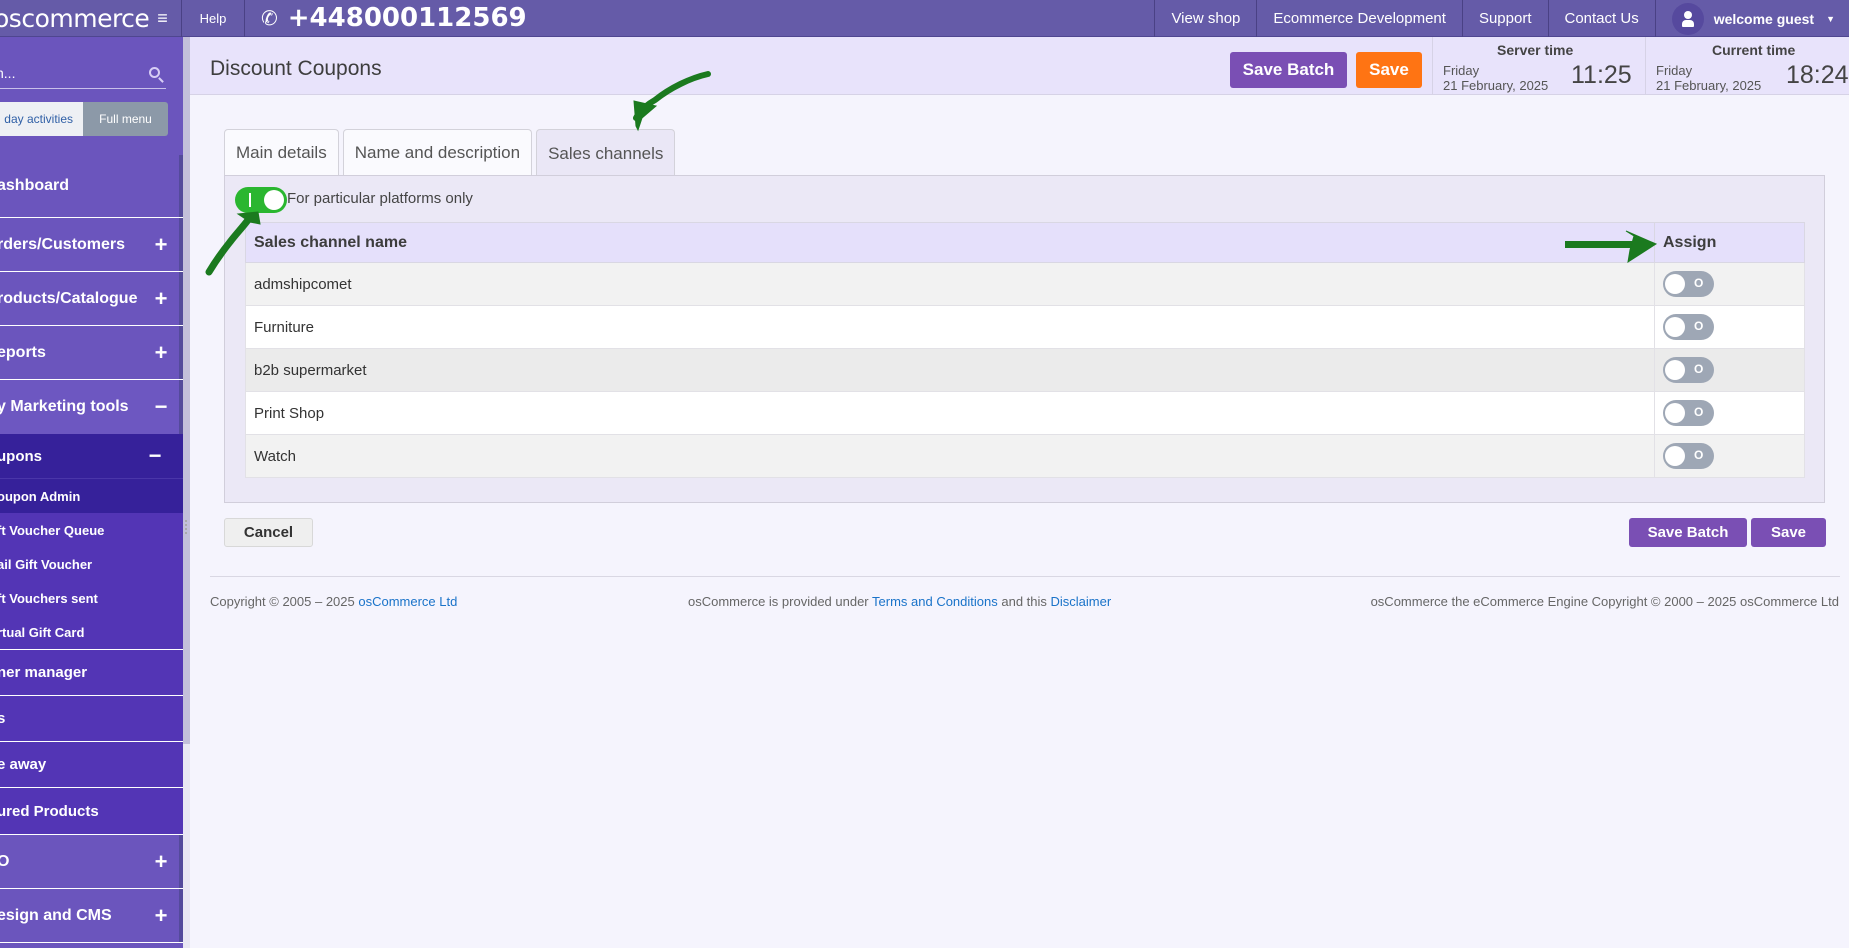 Image resolution: width=1849 pixels, height=948 pixels. I want to click on save-batch-button-top: Save Batch, so click(1288, 70).